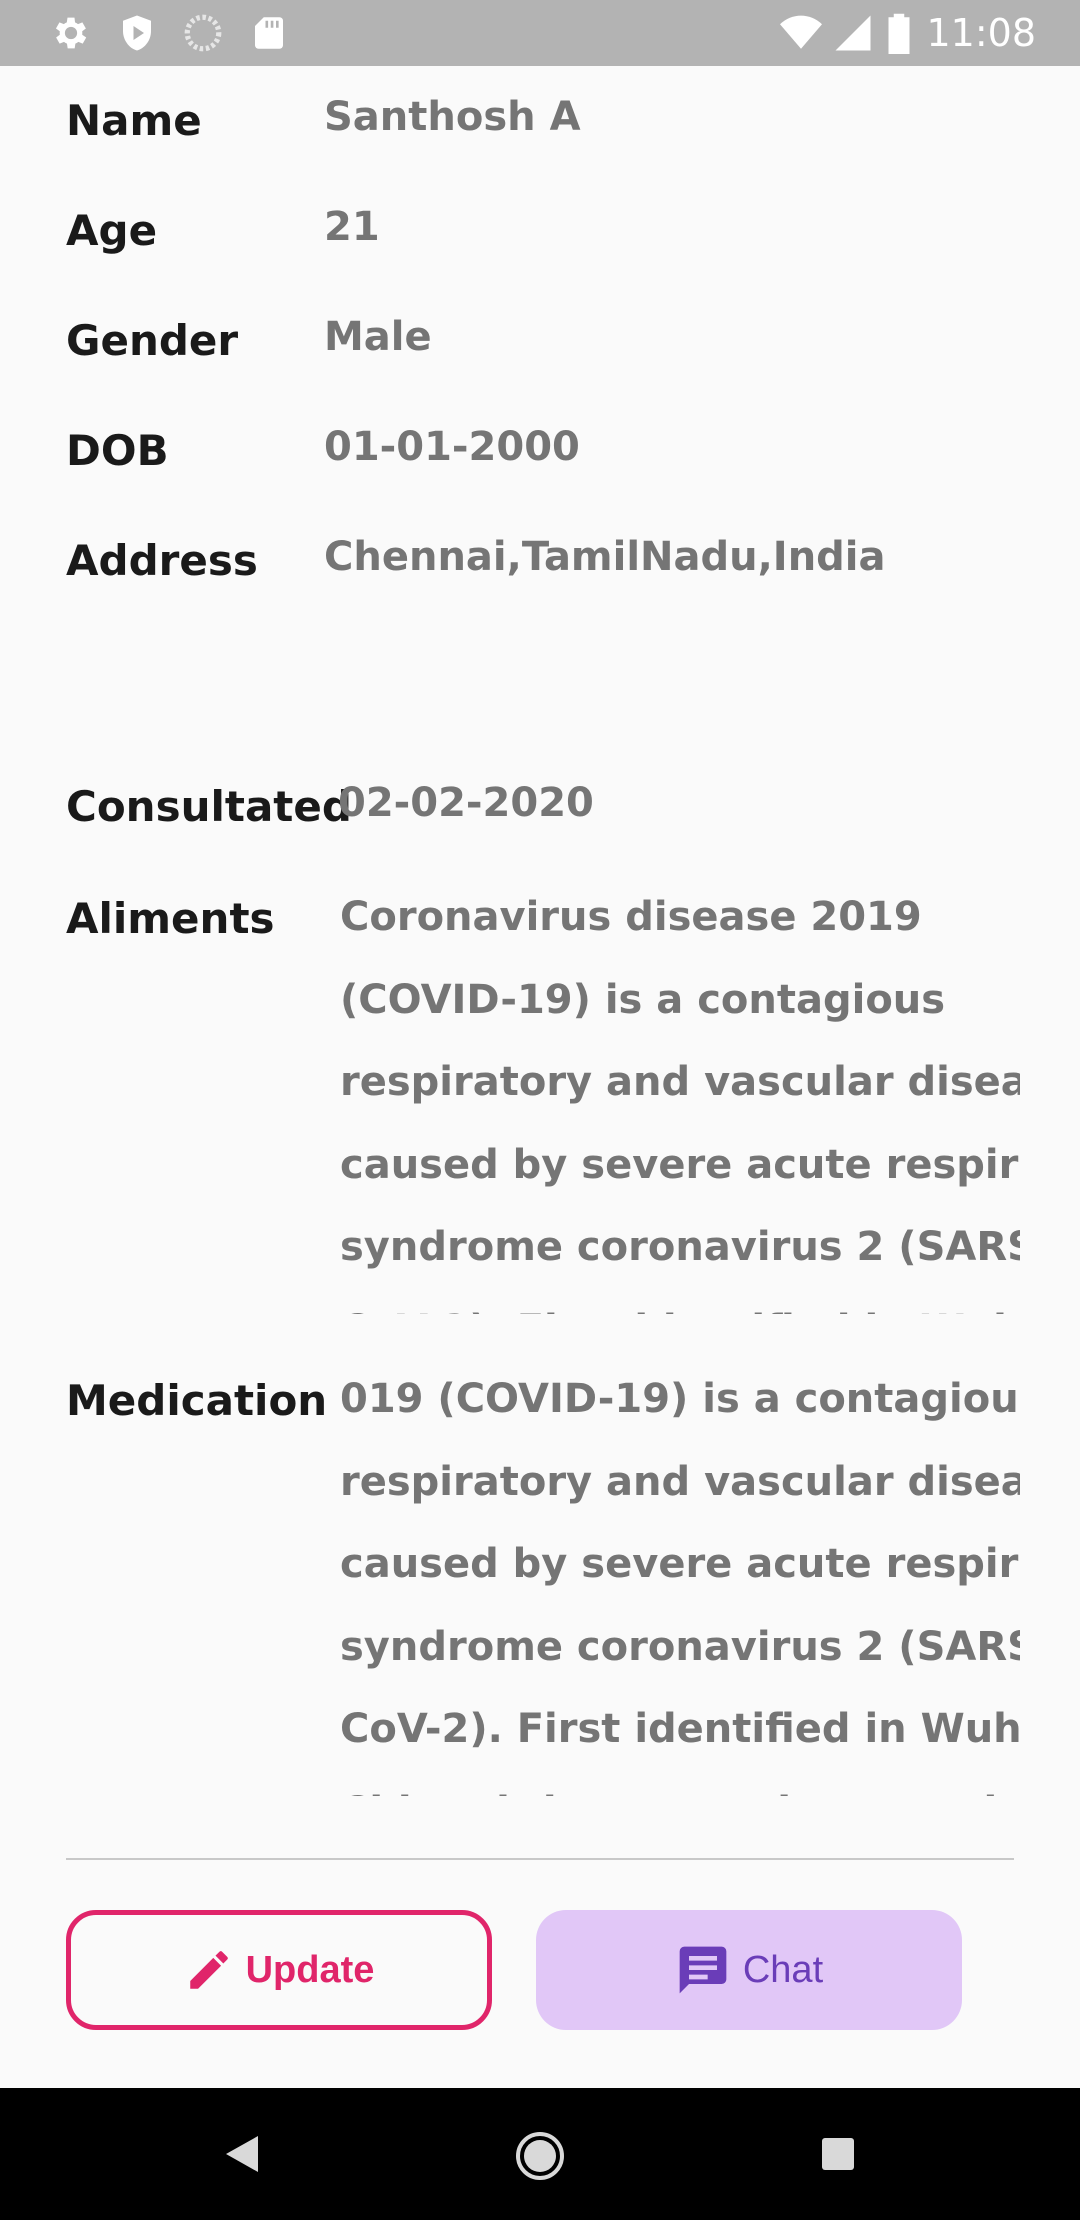  I want to click on back-icon, so click(241, 2154).